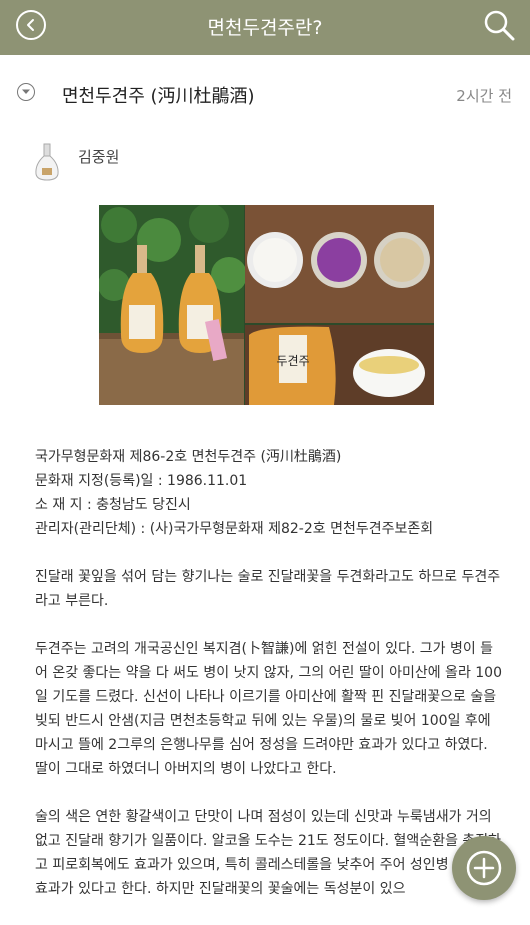 The image size is (530, 925). Describe the element at coordinates (141, 481) in the screenshot. I see `info-line: 문화재 지정(등록)일 : 1986.11.01` at that location.